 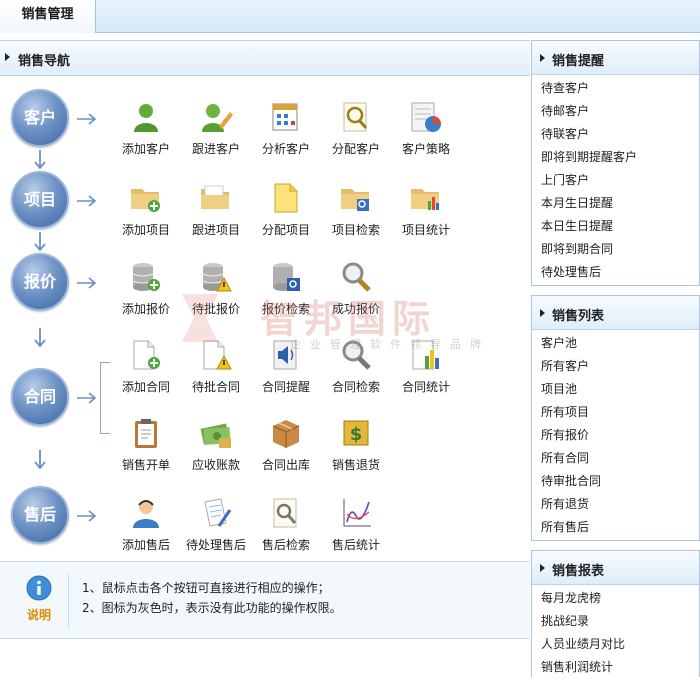 What do you see at coordinates (615, 157) in the screenshot?
I see `reminder-item: 即将到期提醒客户` at bounding box center [615, 157].